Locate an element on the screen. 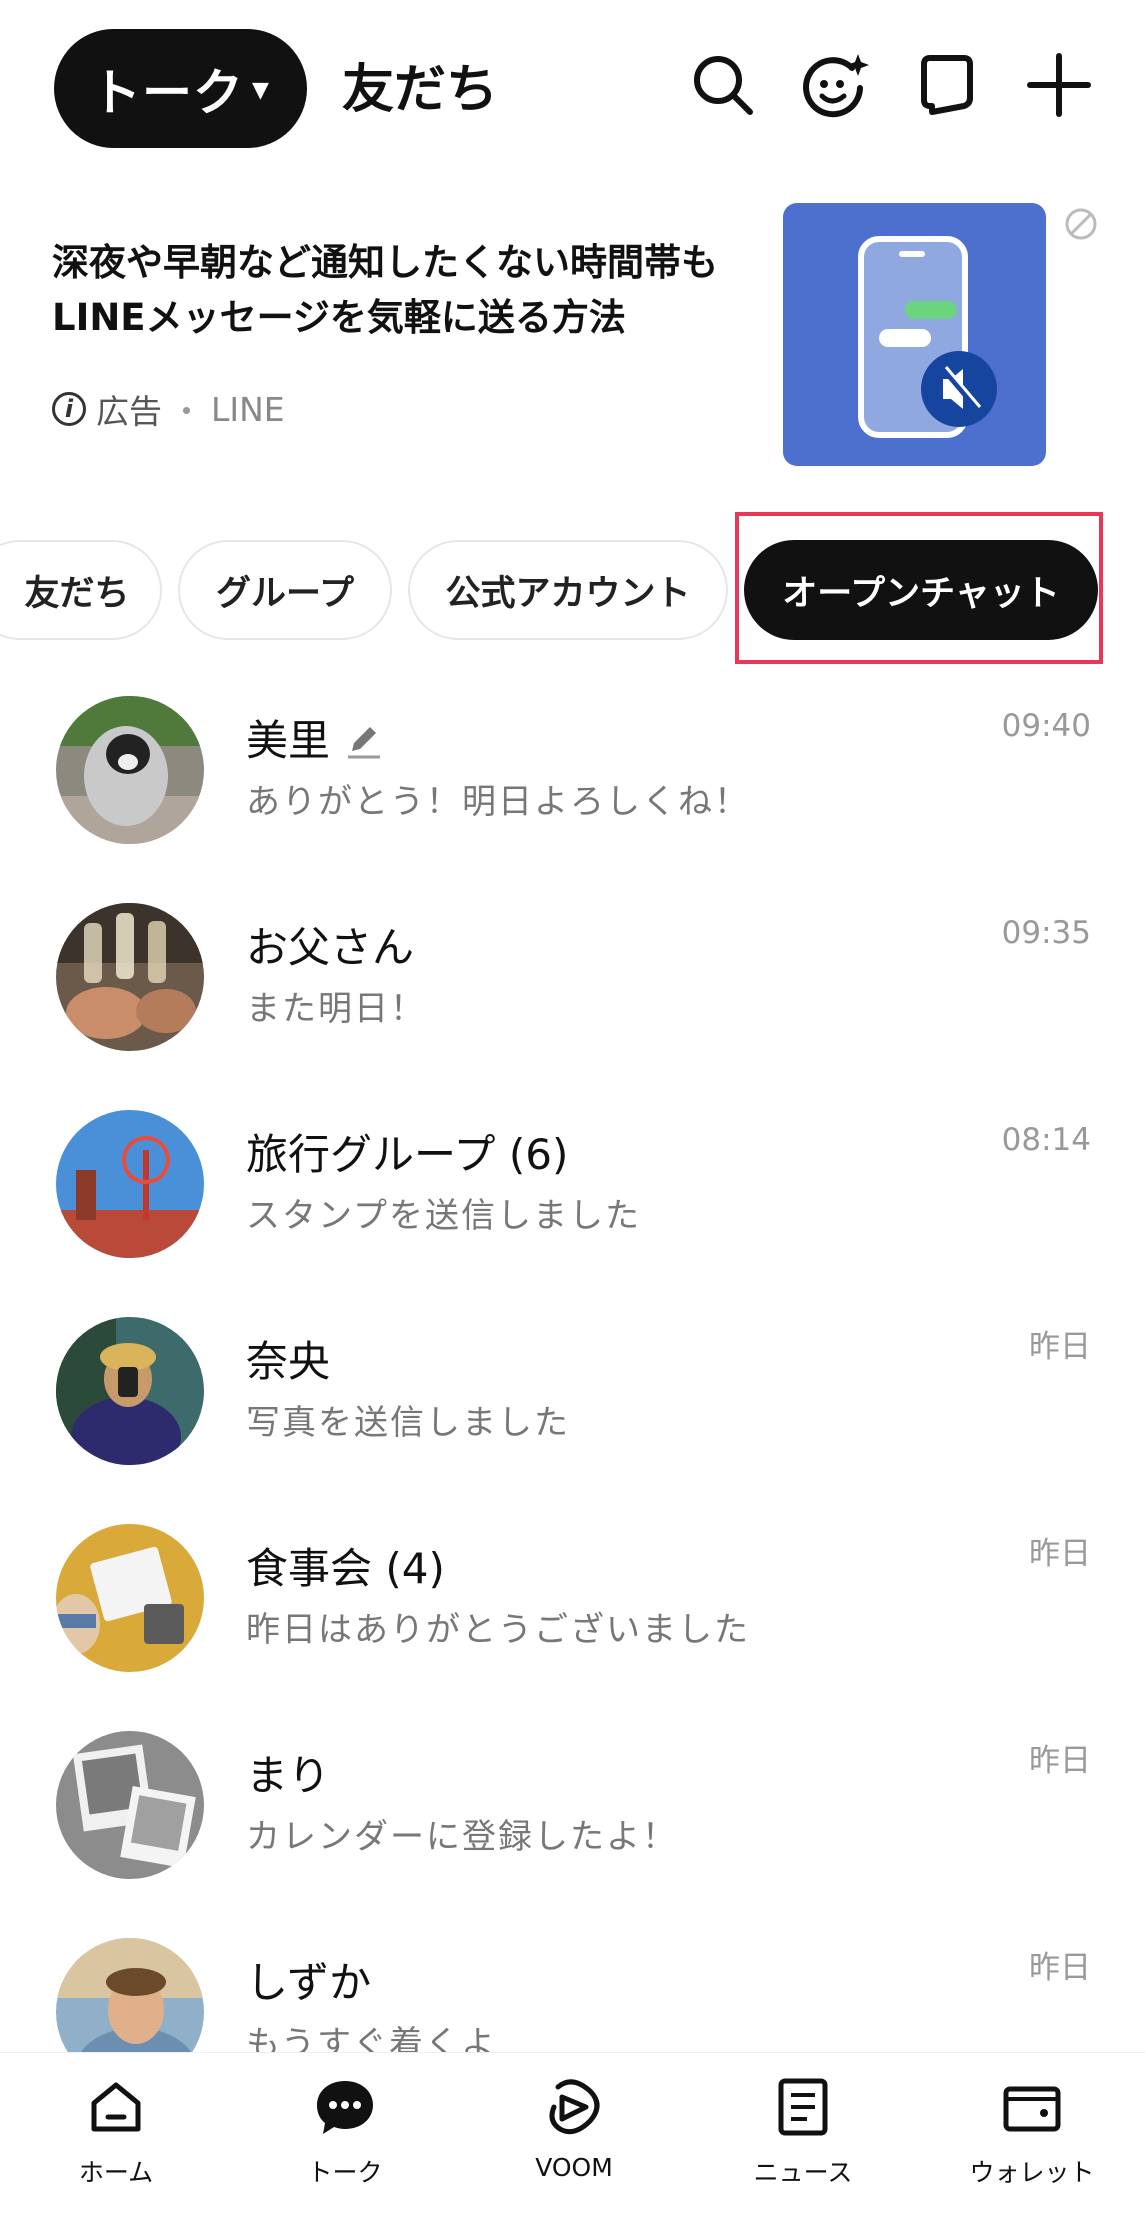 The height and width of the screenshot is (2229, 1145). chat-name: まり is located at coordinates (288, 1776).